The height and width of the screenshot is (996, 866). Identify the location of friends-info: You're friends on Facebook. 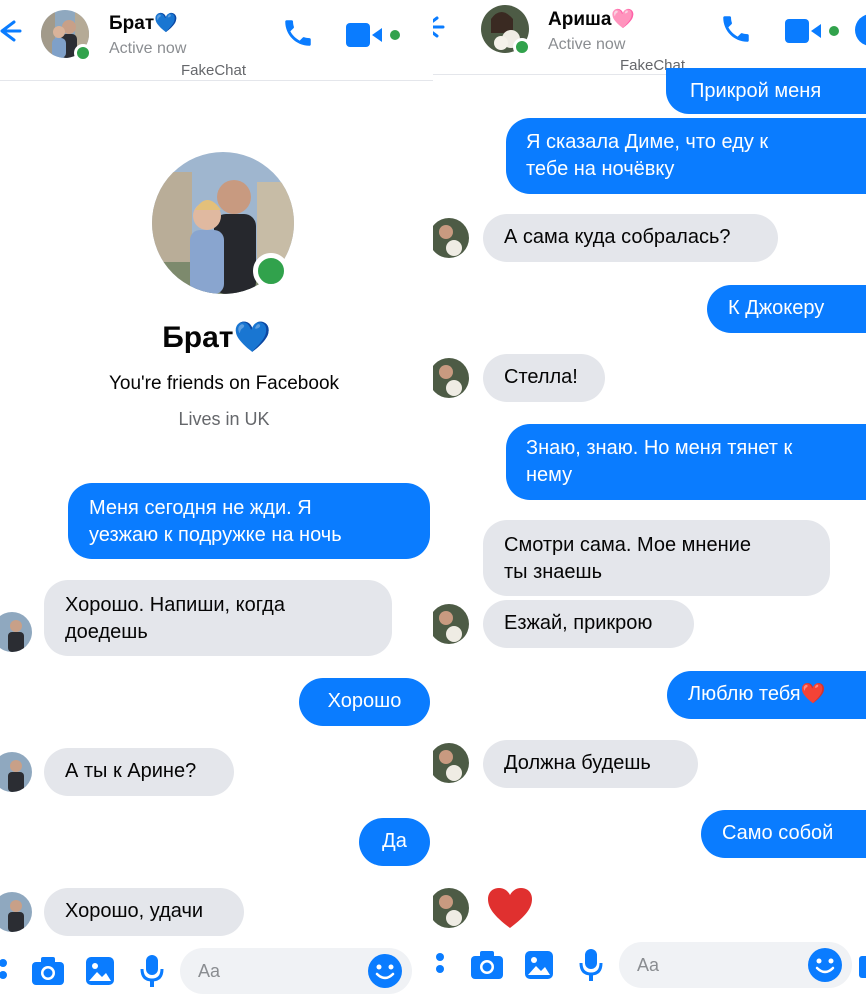
(224, 383).